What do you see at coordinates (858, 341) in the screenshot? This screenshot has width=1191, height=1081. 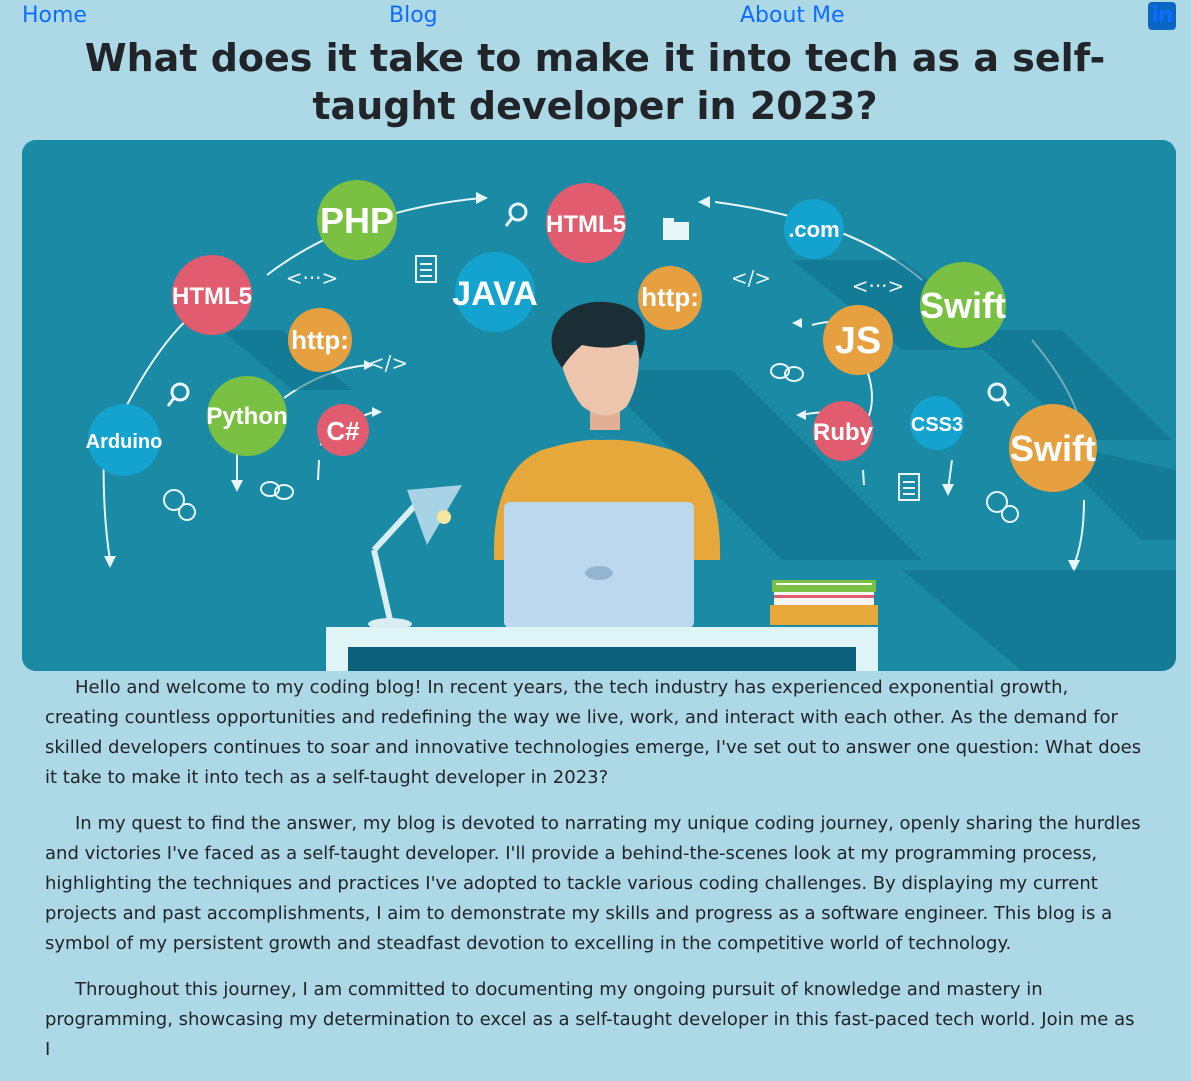 I see `bubble-js-label: JS` at bounding box center [858, 341].